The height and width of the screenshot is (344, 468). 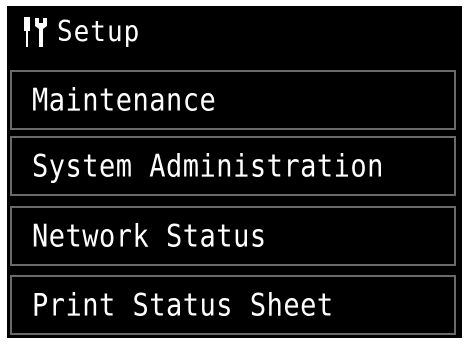 I want to click on menu-item-label: Network Status, so click(x=149, y=236).